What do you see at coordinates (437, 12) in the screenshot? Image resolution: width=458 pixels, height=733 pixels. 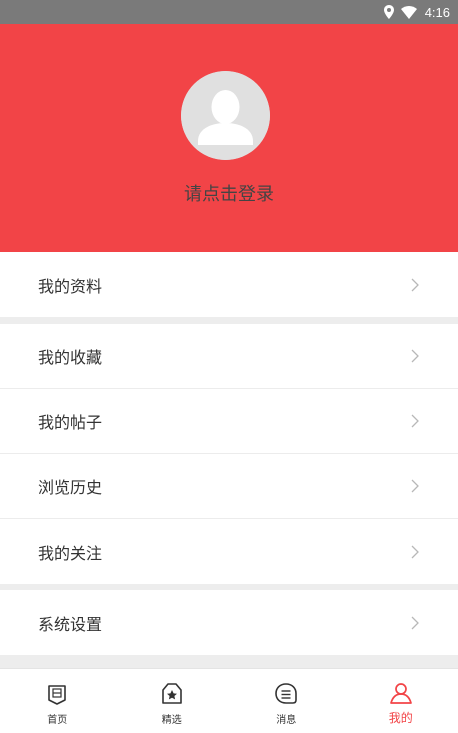 I see `status-time: 4:16` at bounding box center [437, 12].